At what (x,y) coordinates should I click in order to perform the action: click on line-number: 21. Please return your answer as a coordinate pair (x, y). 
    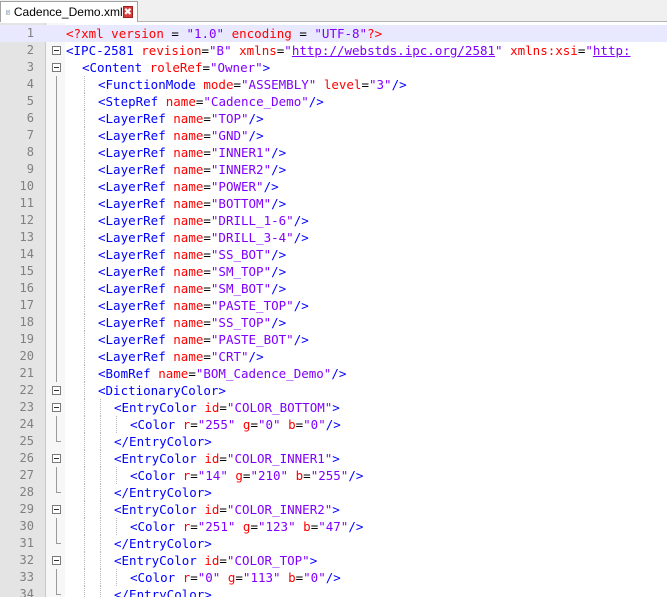
    Looking at the image, I should click on (26, 373).